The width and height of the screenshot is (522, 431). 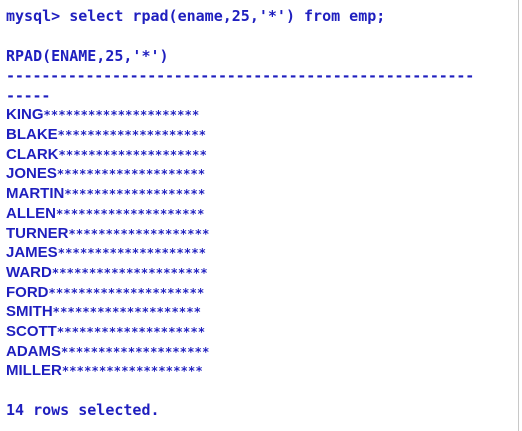 I want to click on row-name: CLARK, so click(x=32, y=154).